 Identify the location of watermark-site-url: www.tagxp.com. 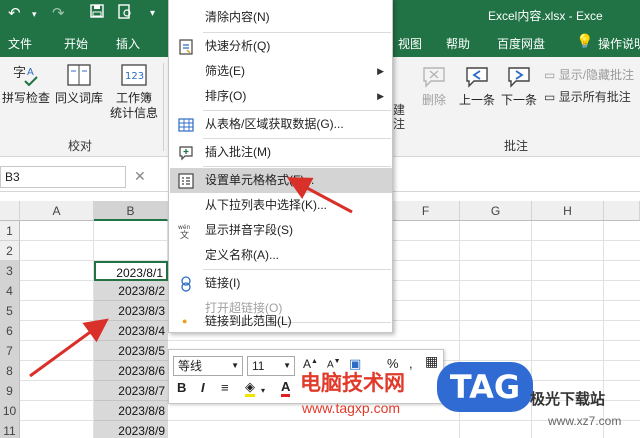
(351, 408).